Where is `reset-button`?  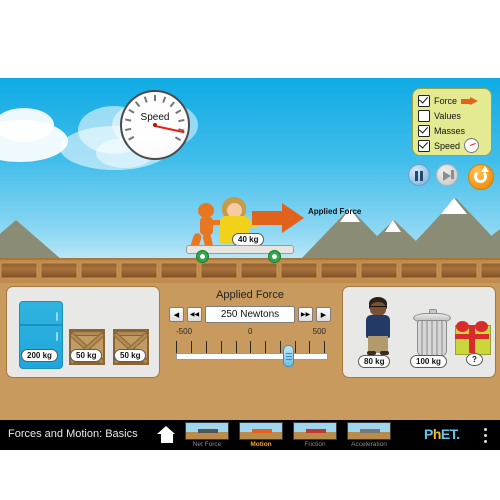 reset-button is located at coordinates (481, 177).